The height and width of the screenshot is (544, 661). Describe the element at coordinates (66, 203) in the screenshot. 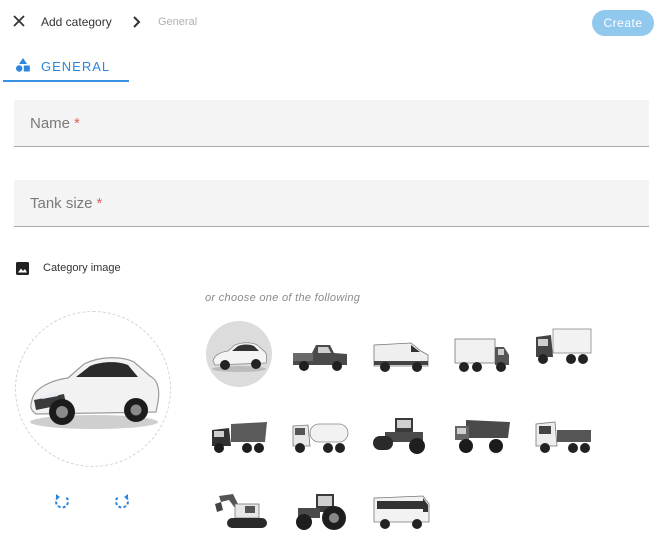

I see `tank-size-field-label: Tank size *` at that location.